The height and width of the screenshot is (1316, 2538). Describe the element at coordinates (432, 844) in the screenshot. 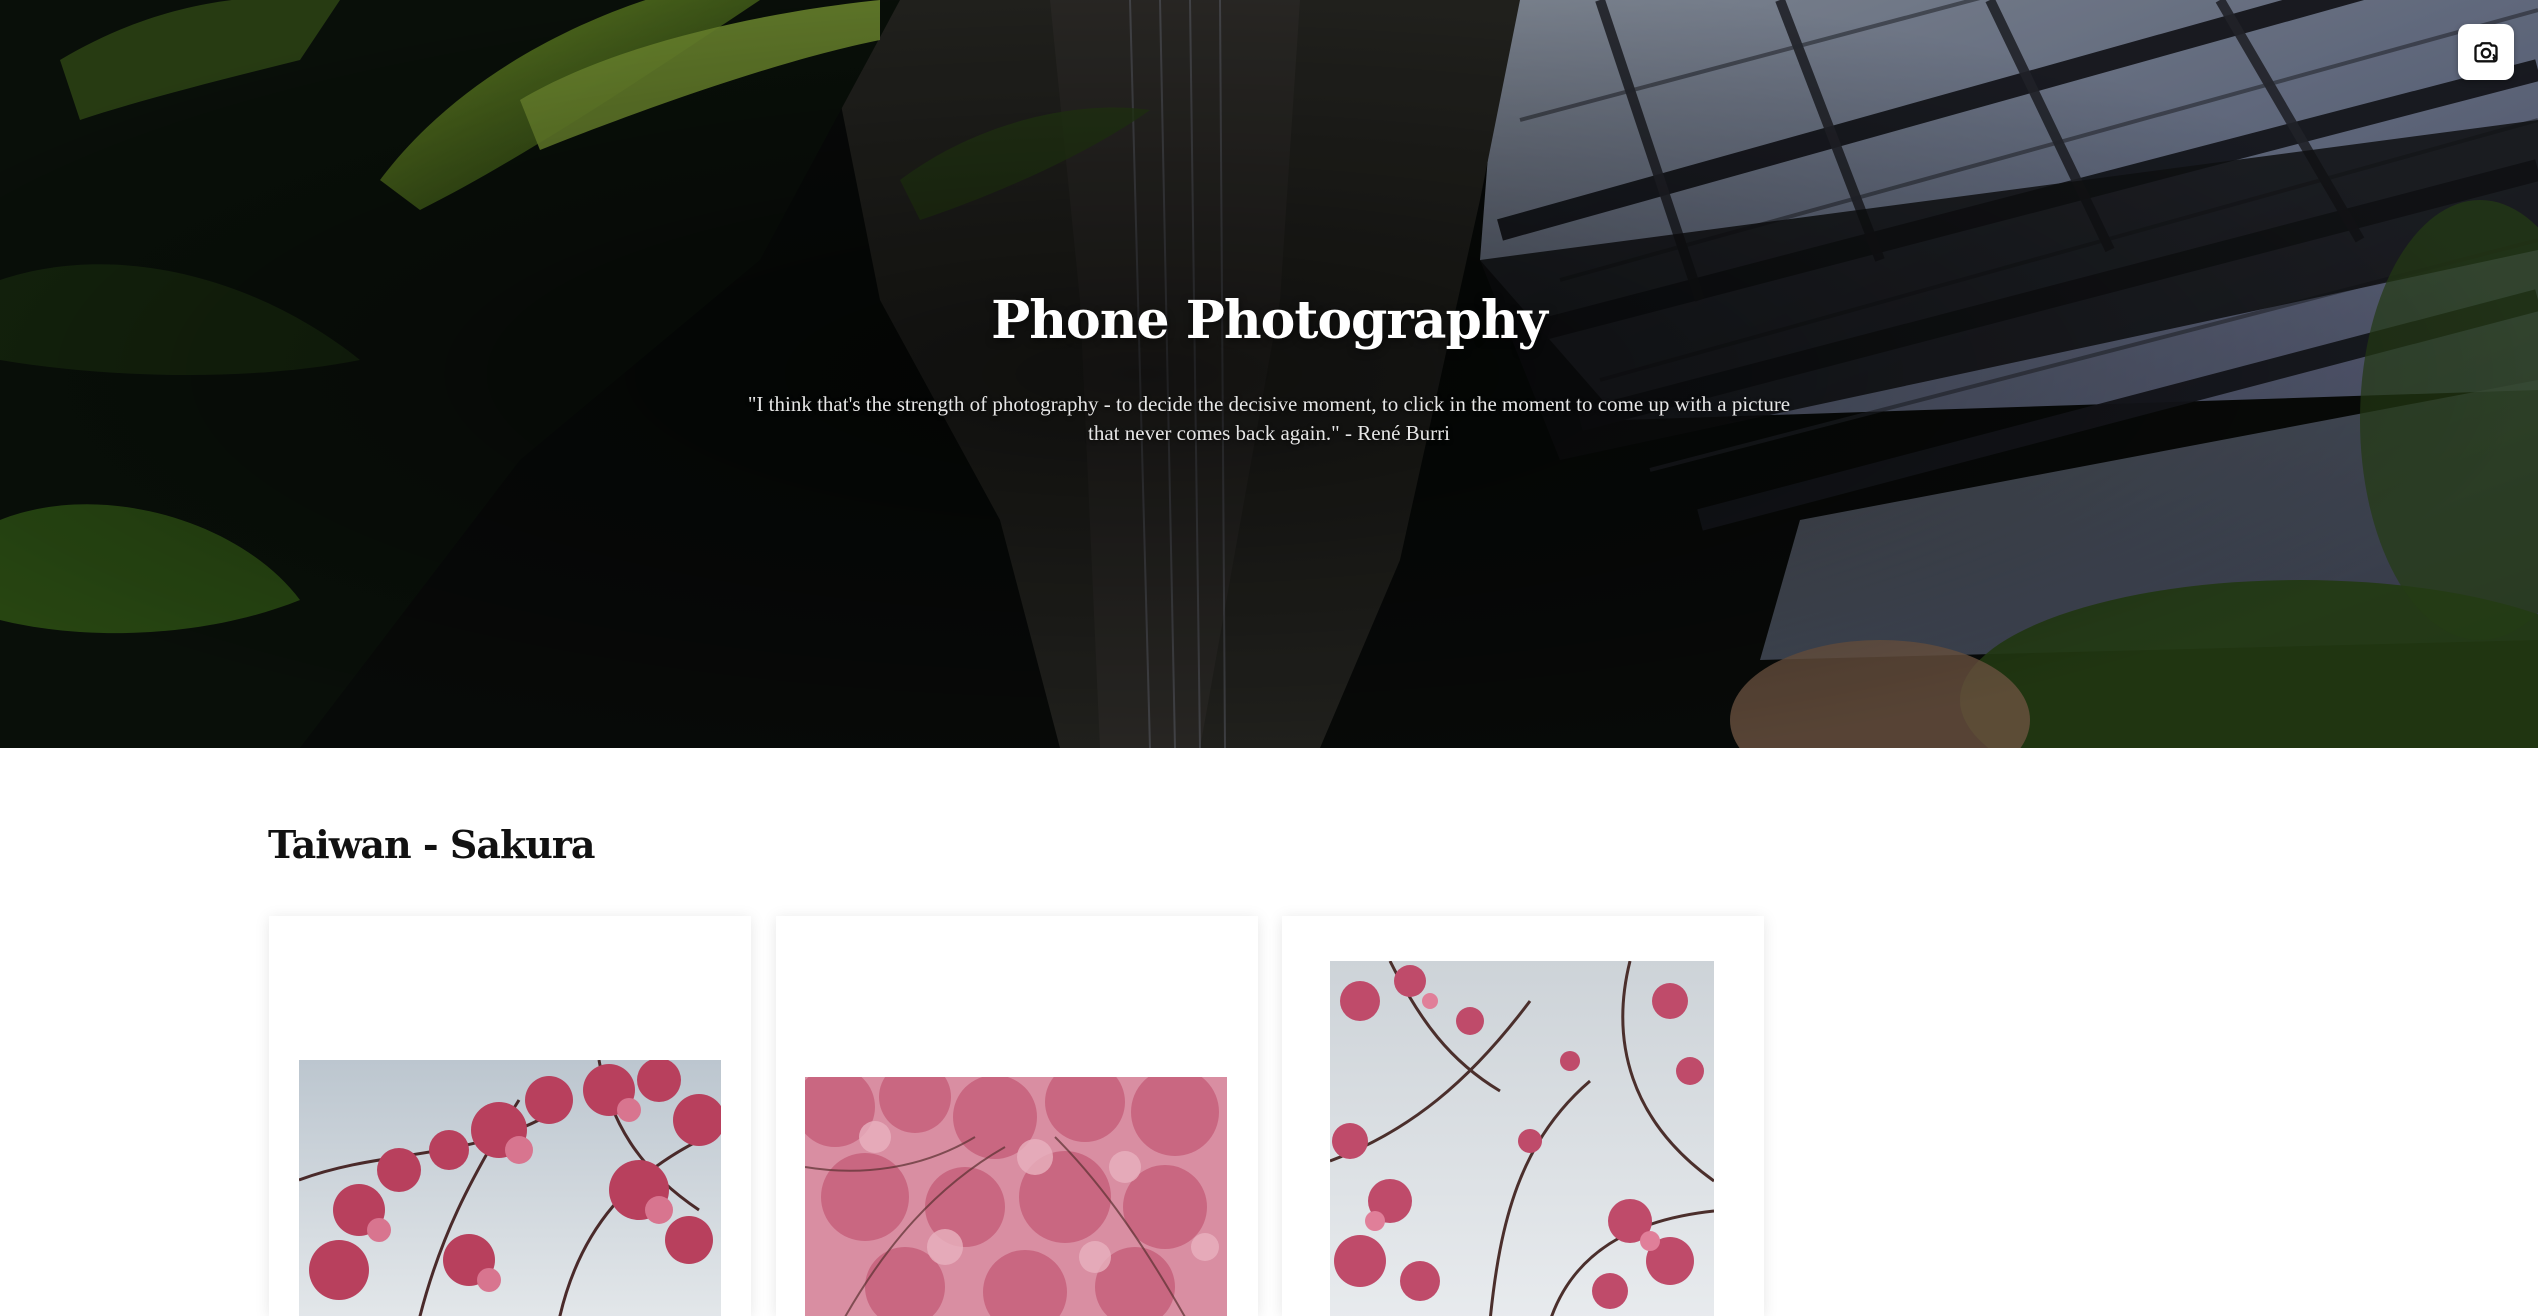

I see `section-title: Taiwan - Sakura` at that location.